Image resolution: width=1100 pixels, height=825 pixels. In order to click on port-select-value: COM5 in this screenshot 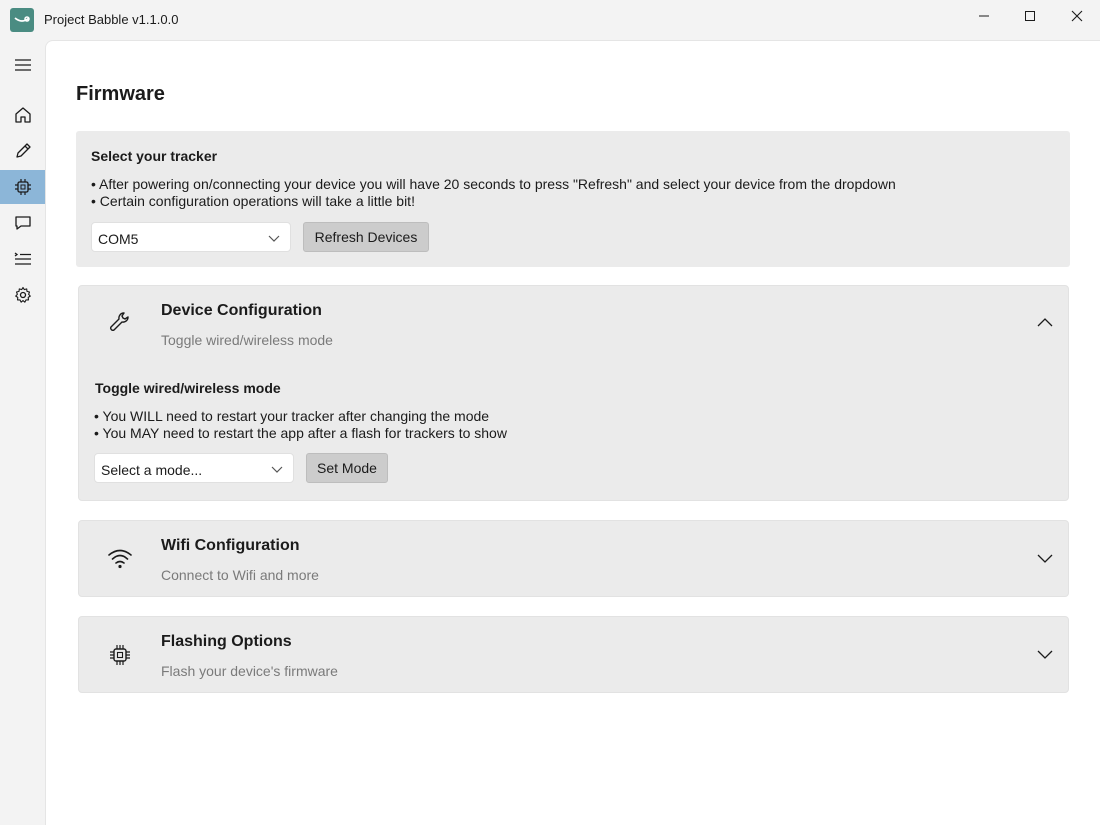, I will do `click(118, 239)`.